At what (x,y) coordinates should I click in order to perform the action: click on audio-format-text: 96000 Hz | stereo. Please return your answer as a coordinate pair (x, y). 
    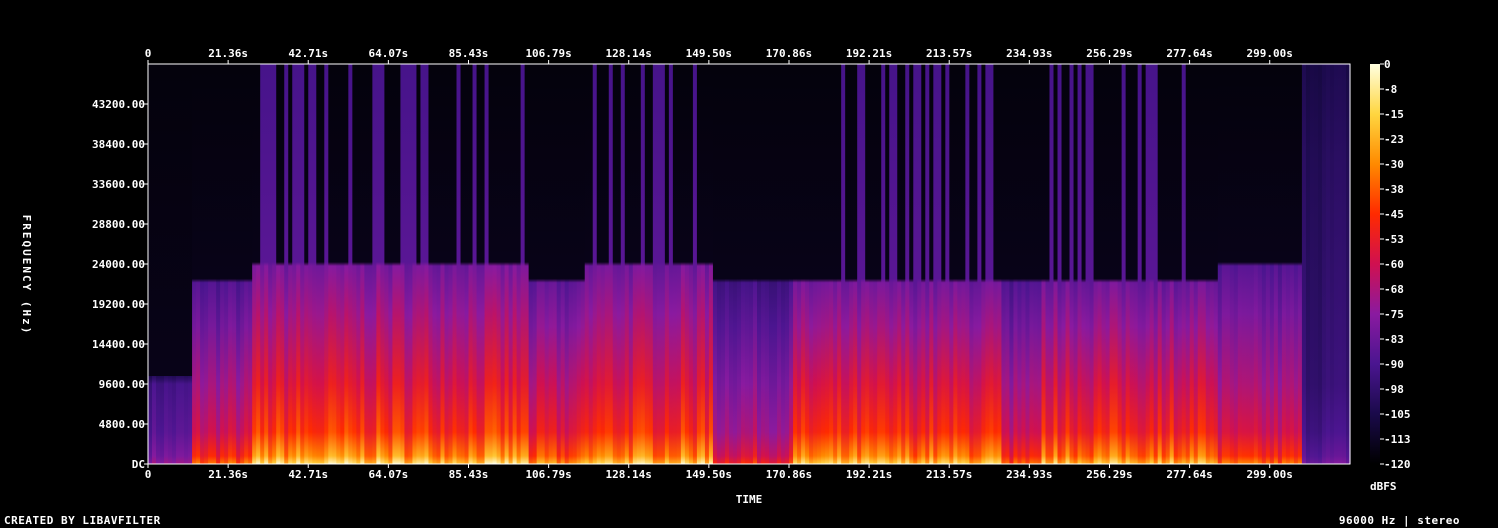
    Looking at the image, I should click on (1399, 520).